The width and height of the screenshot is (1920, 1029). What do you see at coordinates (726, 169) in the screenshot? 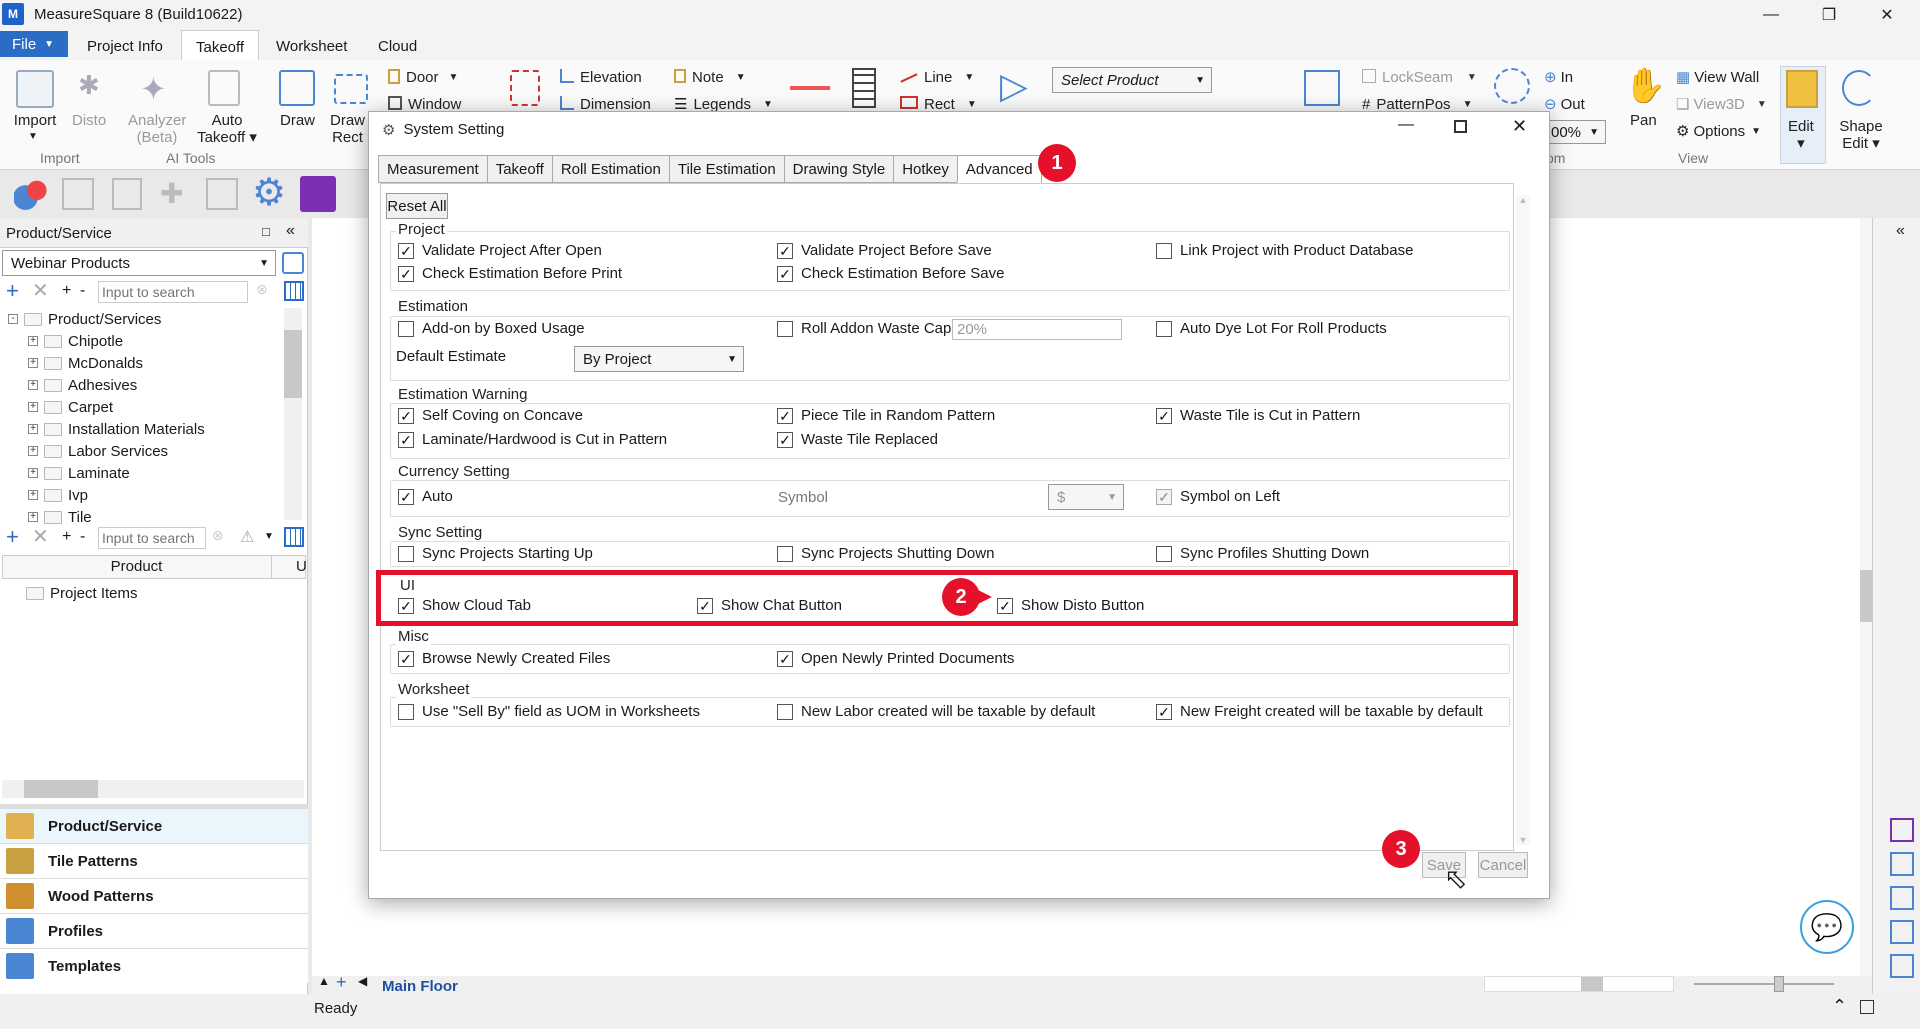
I see `tab-tile-estimation: Tile Estimation` at bounding box center [726, 169].